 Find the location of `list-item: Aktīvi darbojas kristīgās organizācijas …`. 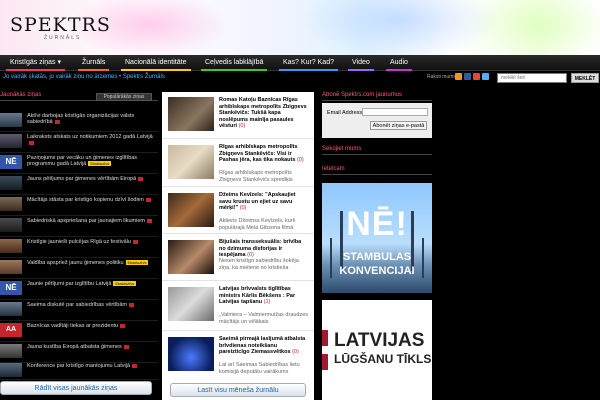

list-item: Aktīvi darbojas kristīgās organizācijas … is located at coordinates (79, 122).